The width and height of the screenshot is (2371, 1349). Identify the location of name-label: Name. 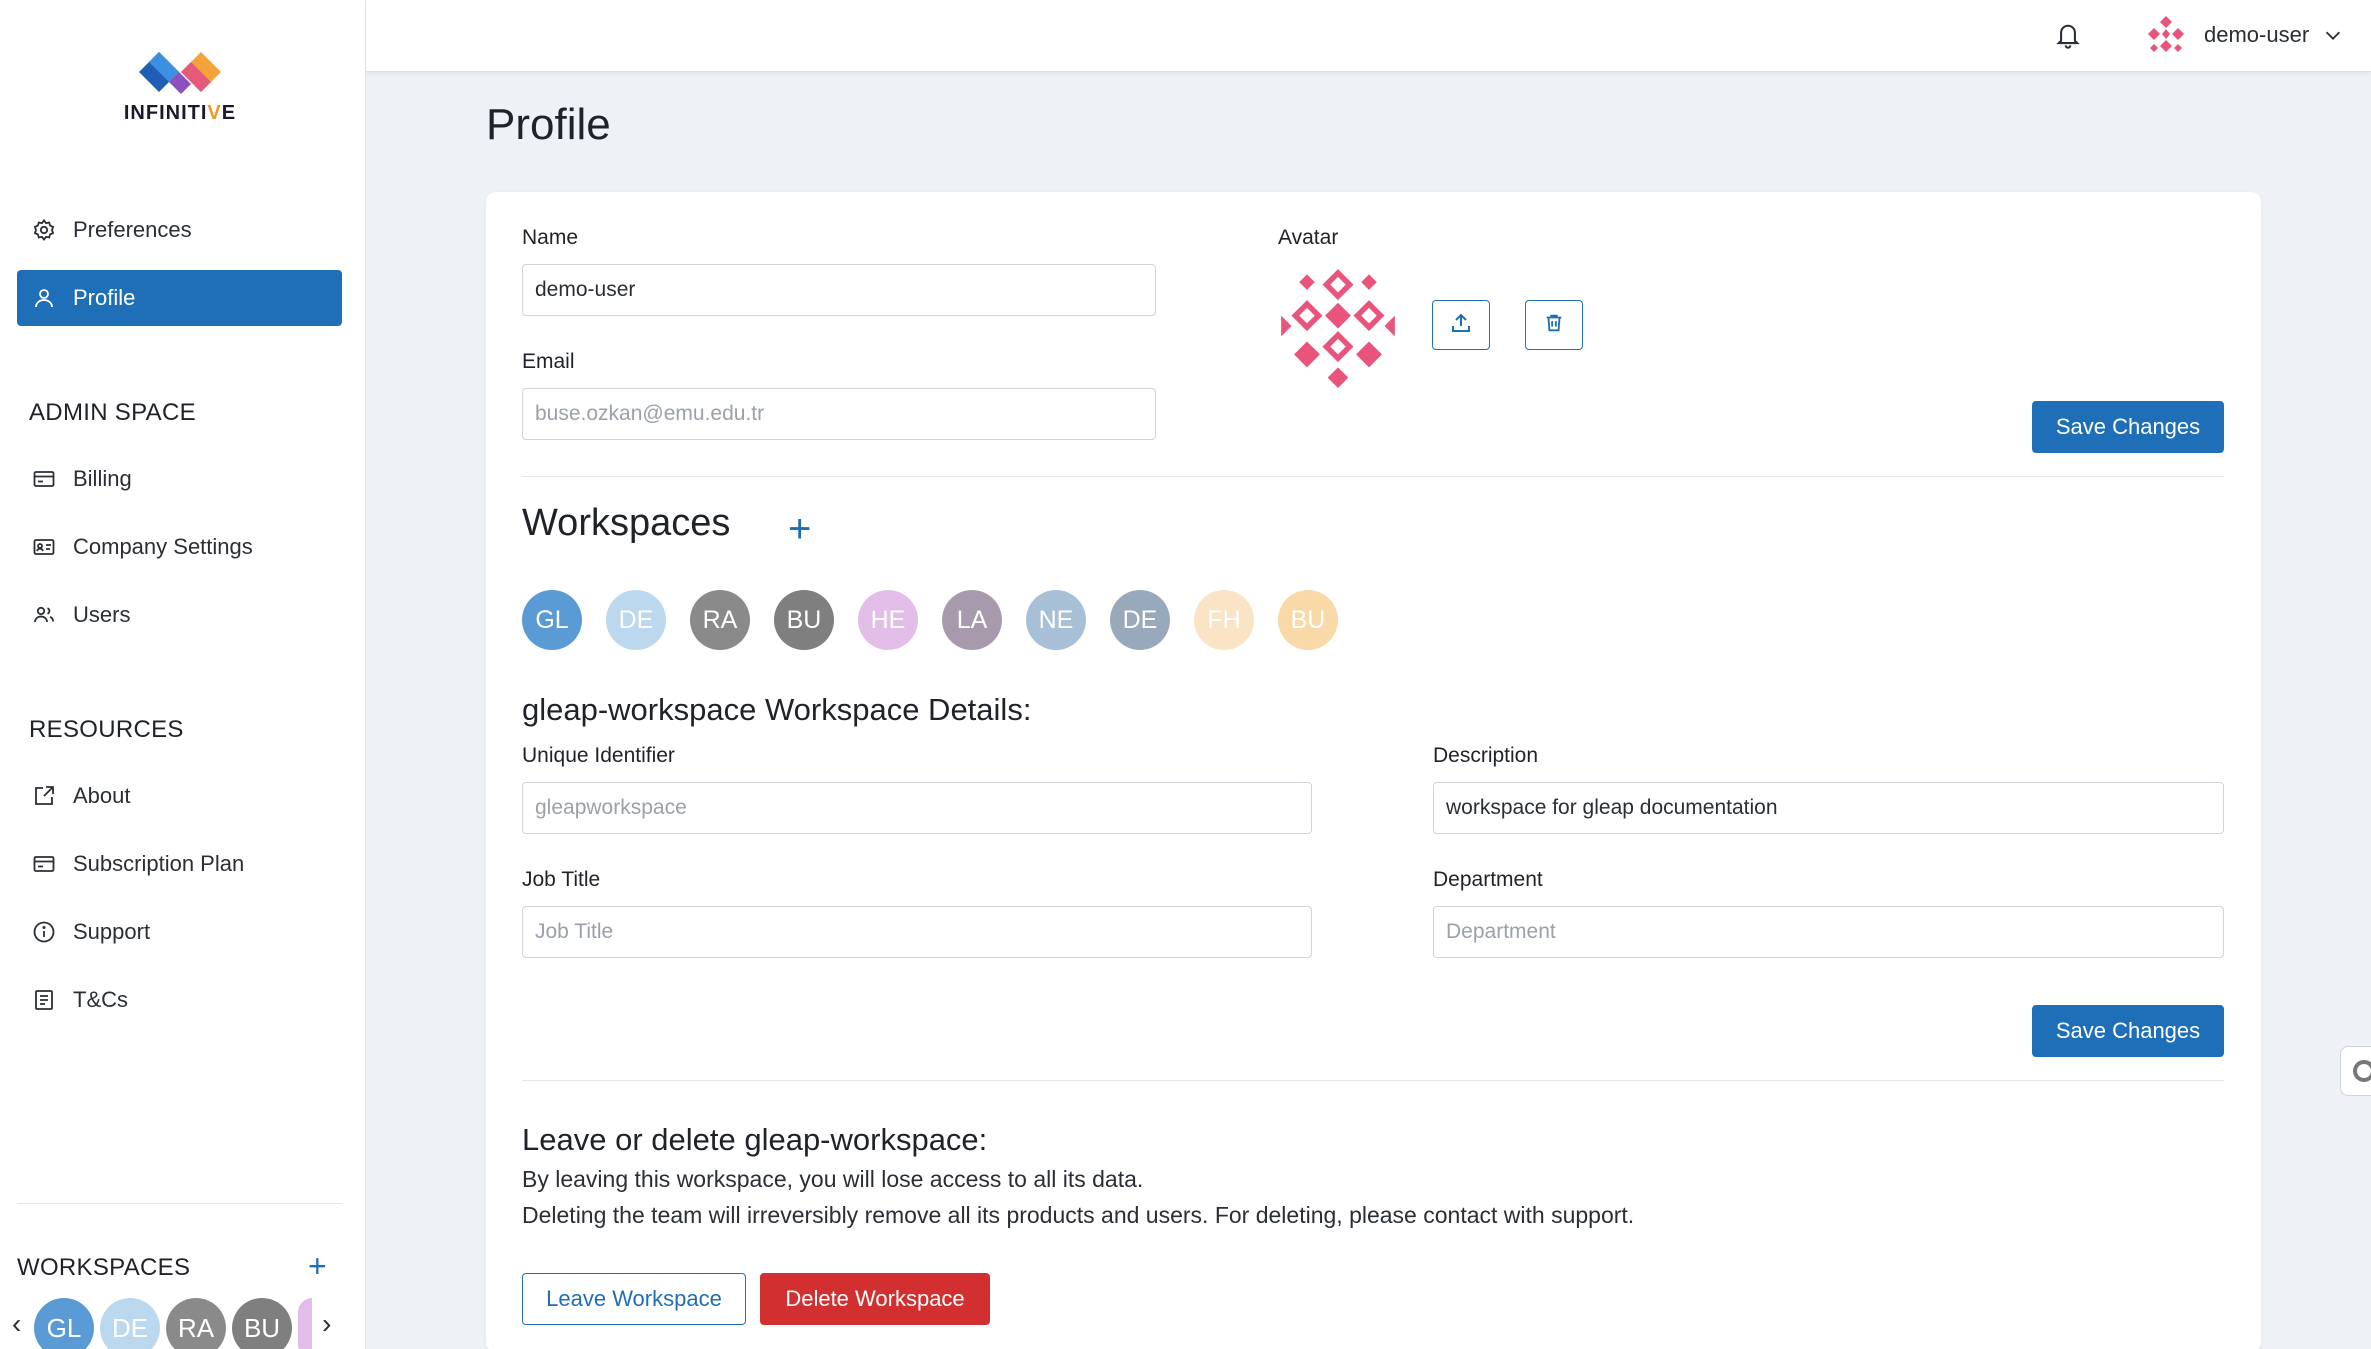
(550, 237).